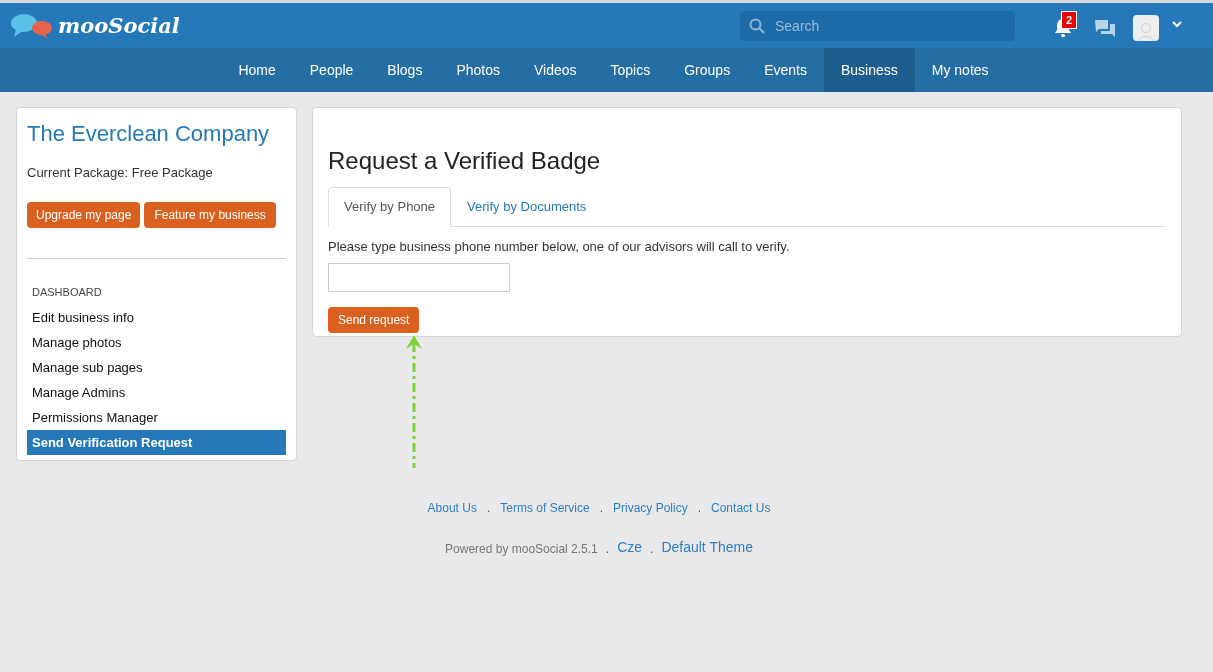 Image resolution: width=1213 pixels, height=672 pixels. I want to click on powered-by-text: Powered by mooSocial 2.5.1, so click(521, 549).